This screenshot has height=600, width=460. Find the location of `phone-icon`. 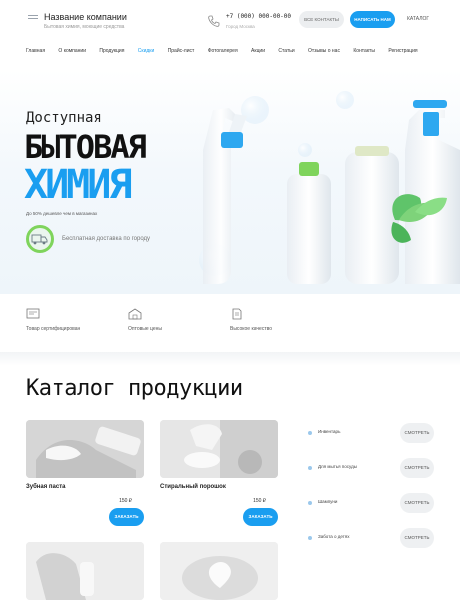

phone-icon is located at coordinates (214, 21).